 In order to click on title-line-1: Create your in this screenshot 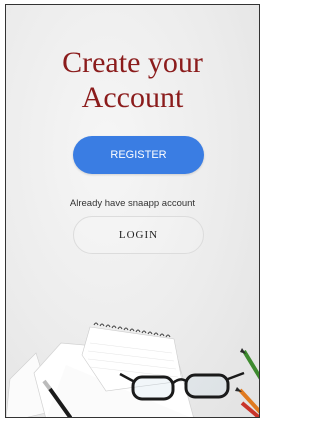, I will do `click(132, 62)`.